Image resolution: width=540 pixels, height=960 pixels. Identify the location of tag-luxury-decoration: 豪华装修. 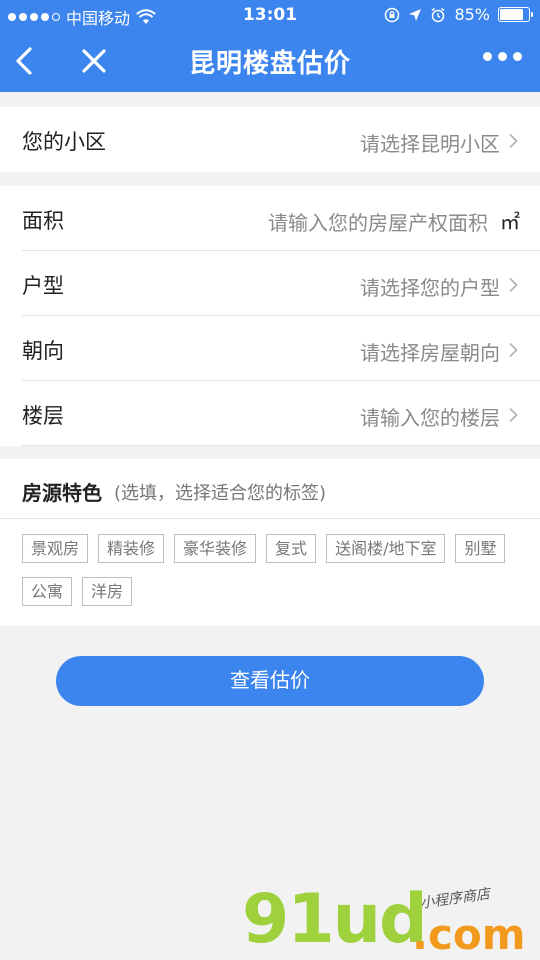
(215, 548).